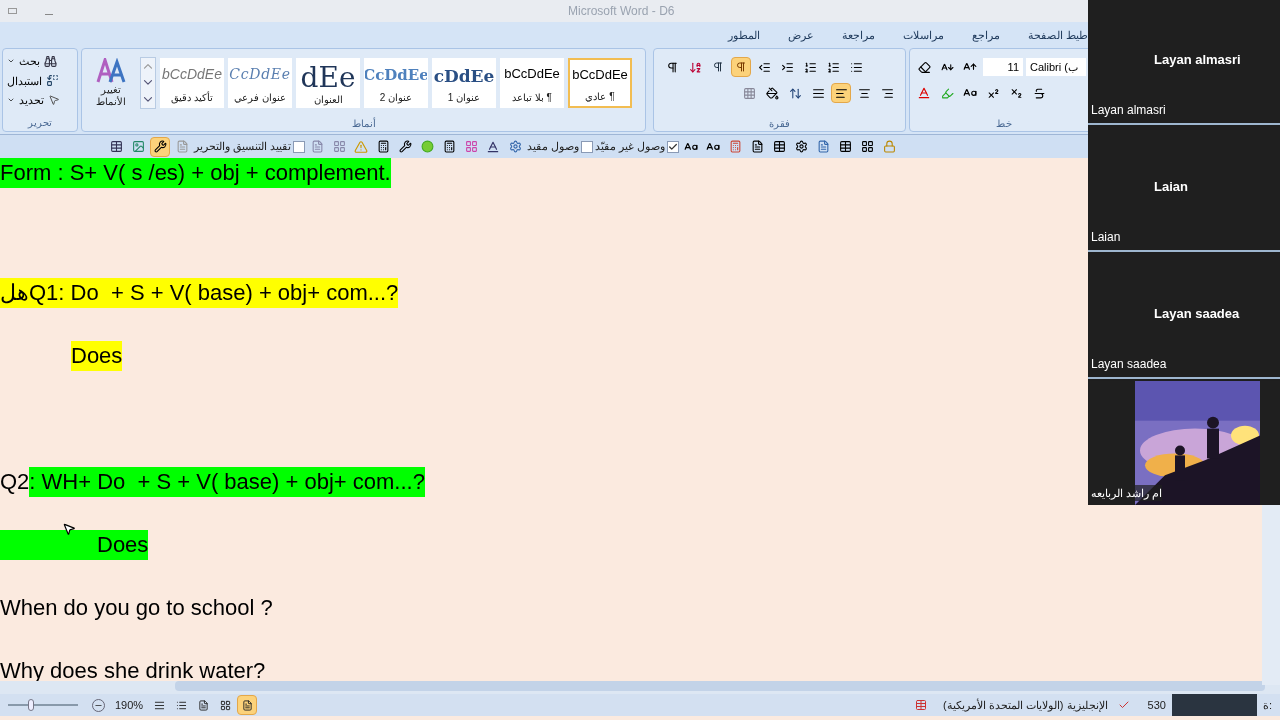  What do you see at coordinates (1057, 35) in the screenshot?
I see `ribbon-tab: طيط الصفحة` at bounding box center [1057, 35].